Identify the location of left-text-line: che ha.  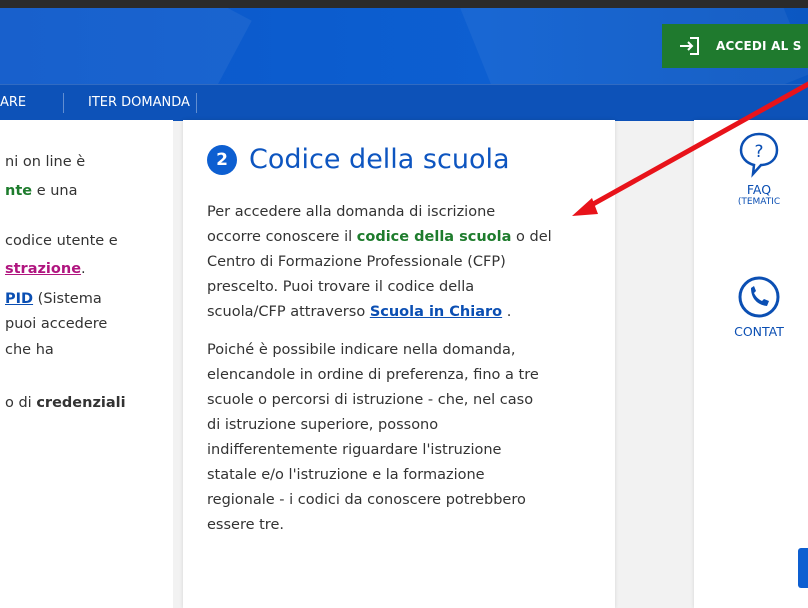
(29, 350).